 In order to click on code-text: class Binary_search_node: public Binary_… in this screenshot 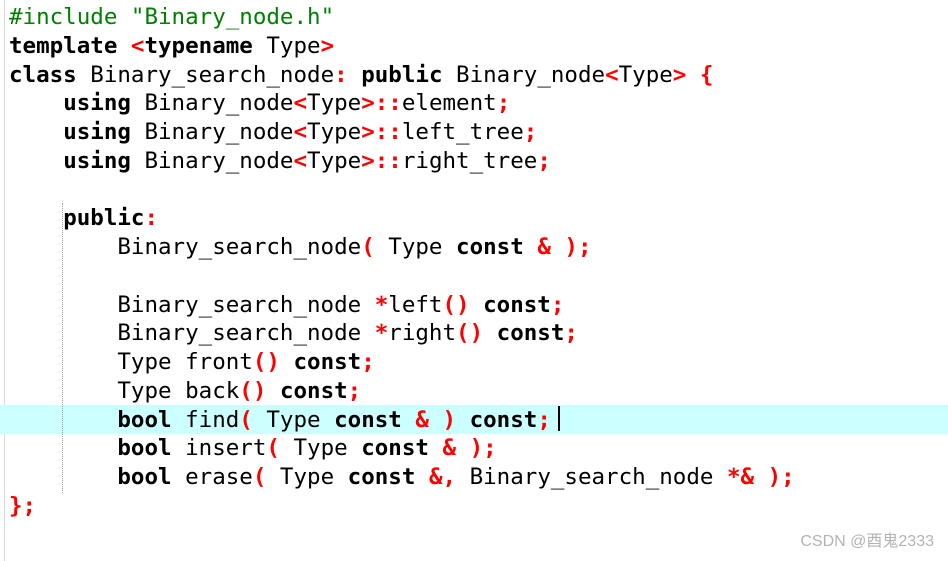, I will do `click(361, 75)`.